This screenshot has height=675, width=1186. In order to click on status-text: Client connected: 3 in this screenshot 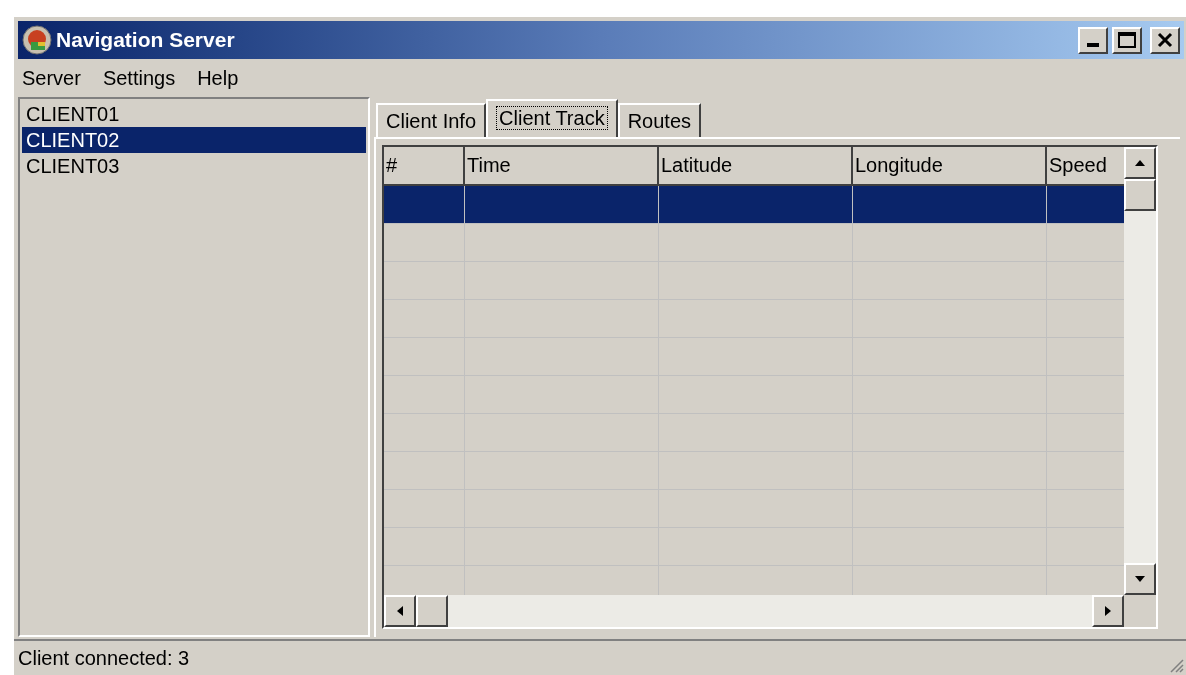, I will do `click(104, 658)`.